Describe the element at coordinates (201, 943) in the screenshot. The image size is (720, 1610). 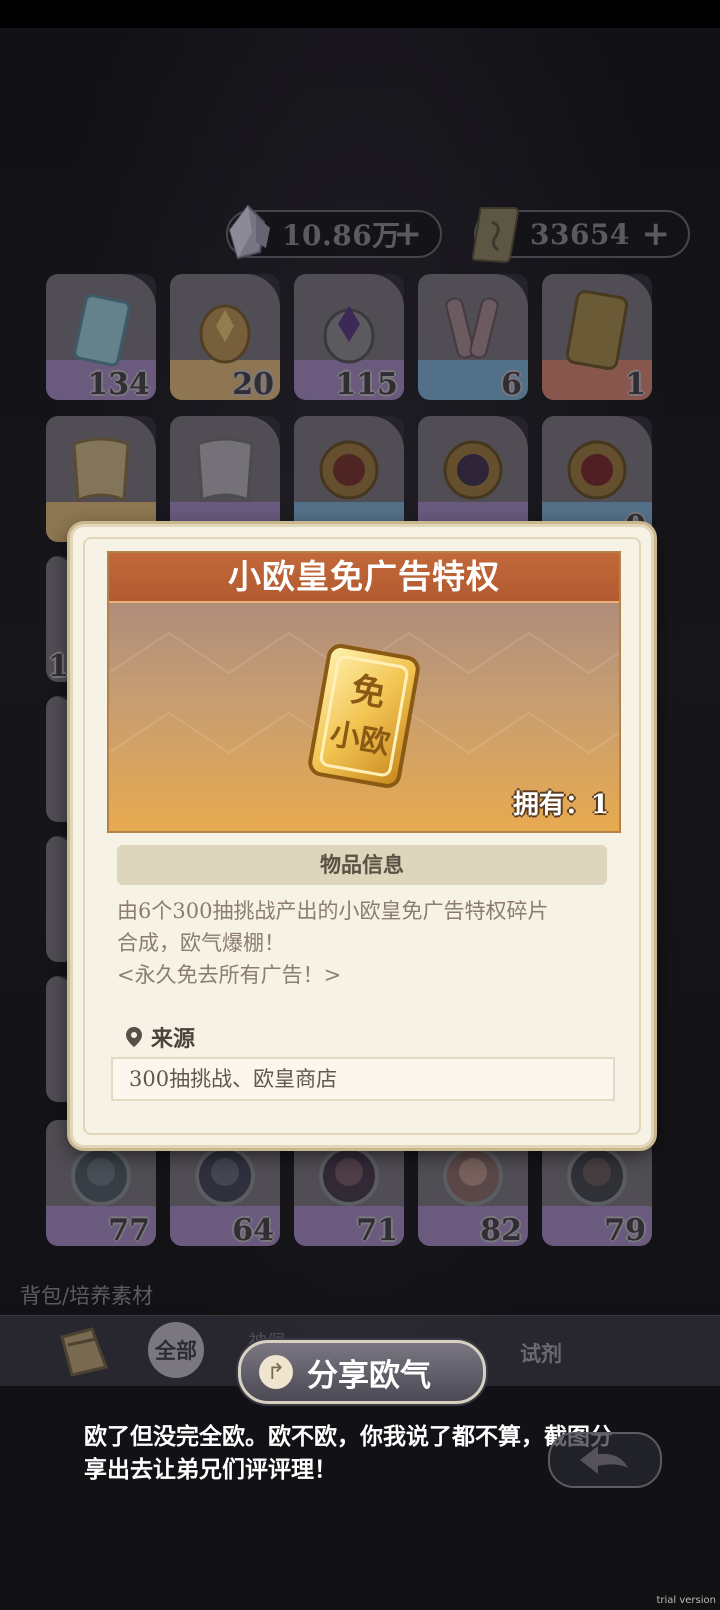
I see `desc-line: 合成，欧气爆棚！` at that location.